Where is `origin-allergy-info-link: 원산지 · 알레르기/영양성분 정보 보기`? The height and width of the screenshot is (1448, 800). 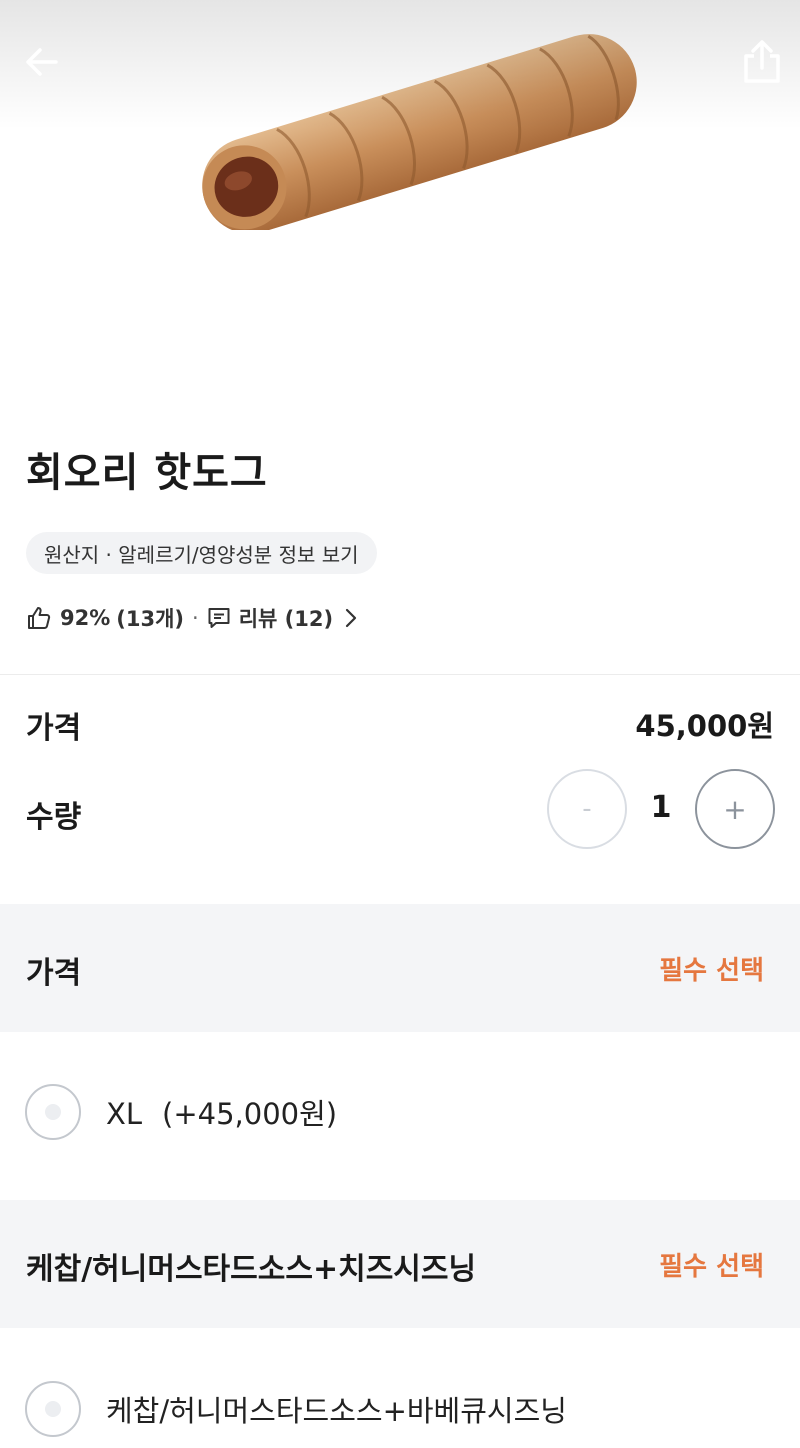 origin-allergy-info-link: 원산지 · 알레르기/영양성분 정보 보기 is located at coordinates (201, 553).